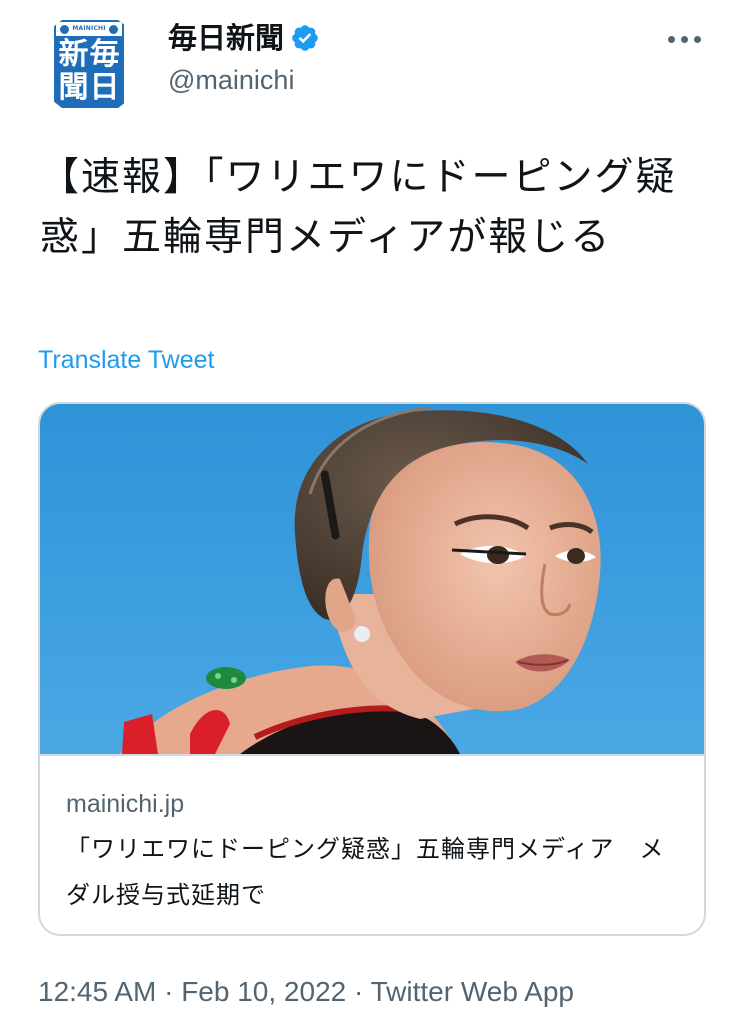 The image size is (744, 1012). I want to click on logo-top-band: MAINICHI, so click(89, 29).